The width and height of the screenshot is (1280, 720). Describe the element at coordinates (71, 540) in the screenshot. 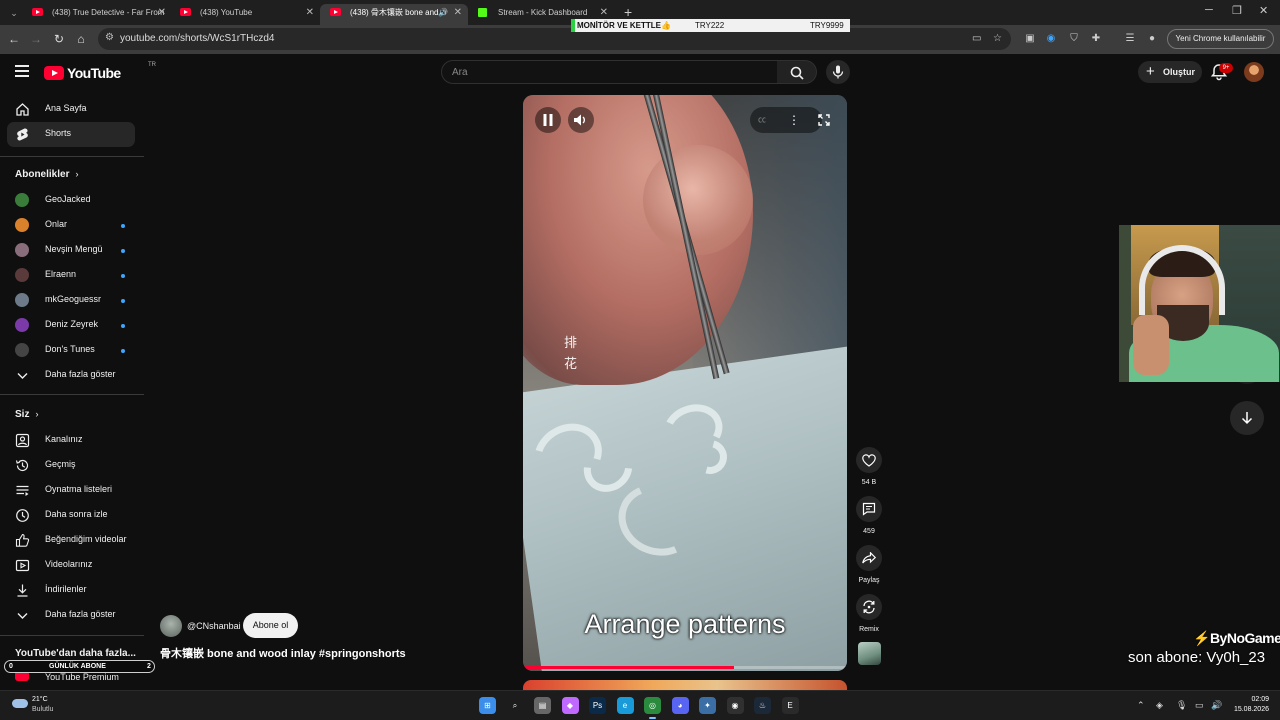

I see `sidebar-item-liked-videos: Beğendiğim videolar` at that location.